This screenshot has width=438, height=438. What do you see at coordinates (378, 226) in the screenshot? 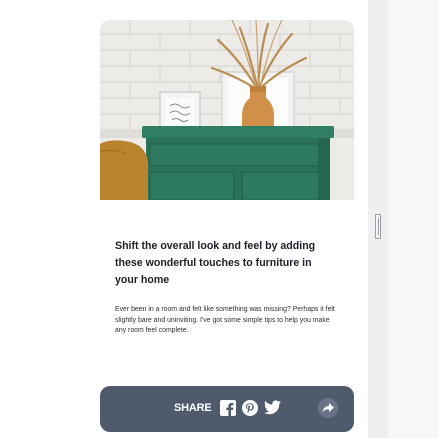
I see `scroll-handle` at bounding box center [378, 226].